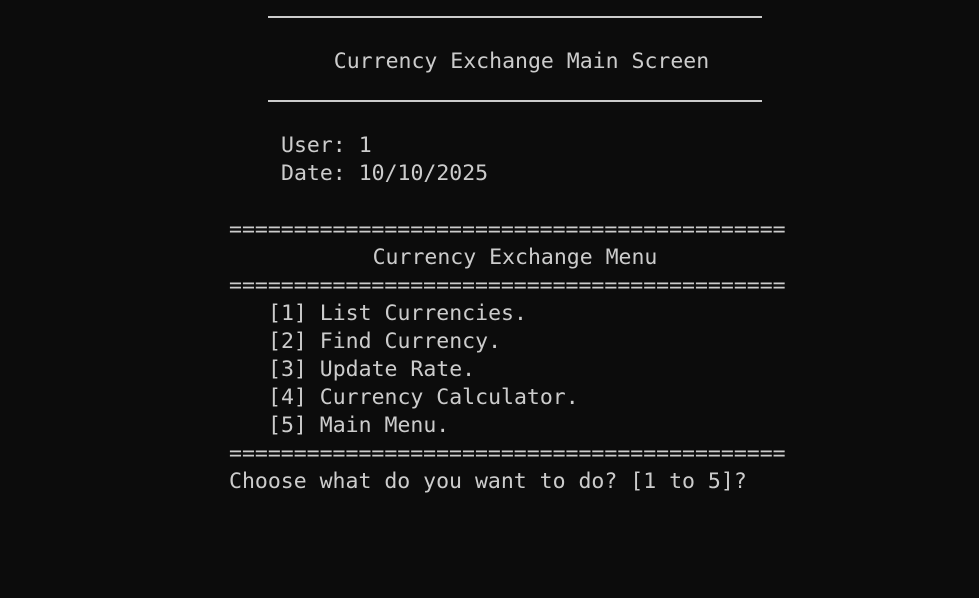 This screenshot has width=979, height=598. I want to click on user-label: User:, so click(313, 145).